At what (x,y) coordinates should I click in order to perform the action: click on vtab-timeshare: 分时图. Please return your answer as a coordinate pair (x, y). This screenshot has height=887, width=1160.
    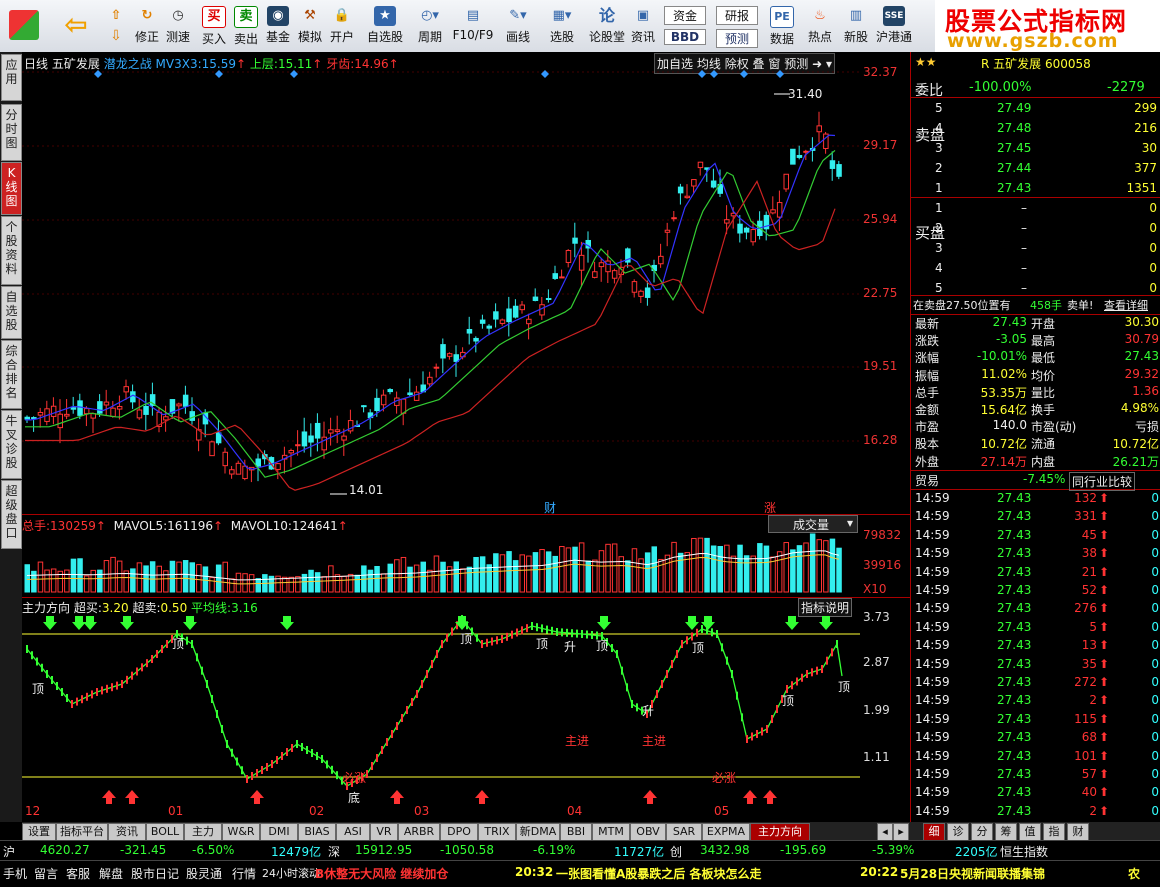
    Looking at the image, I should click on (11, 132).